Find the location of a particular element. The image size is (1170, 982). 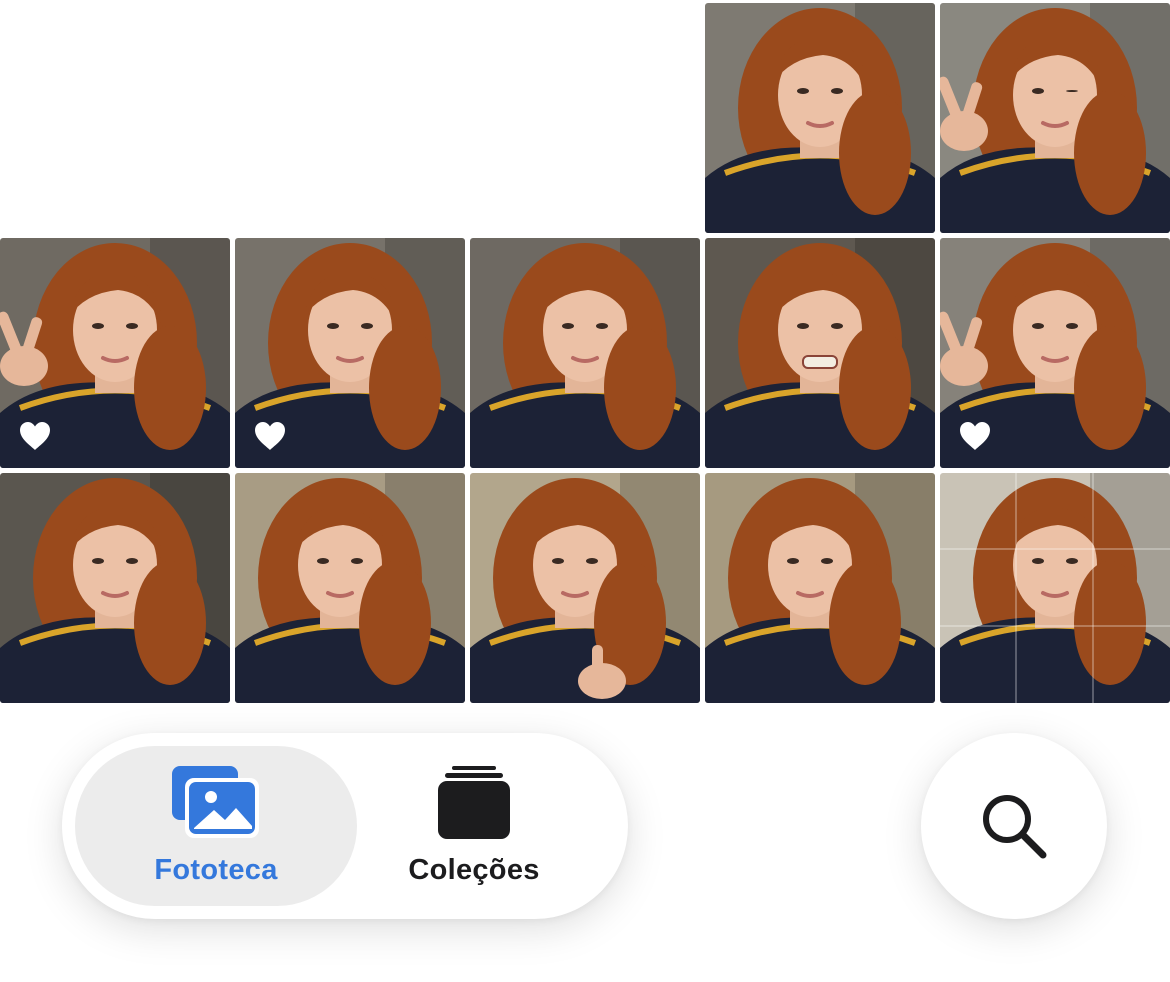

search-button is located at coordinates (1014, 826).